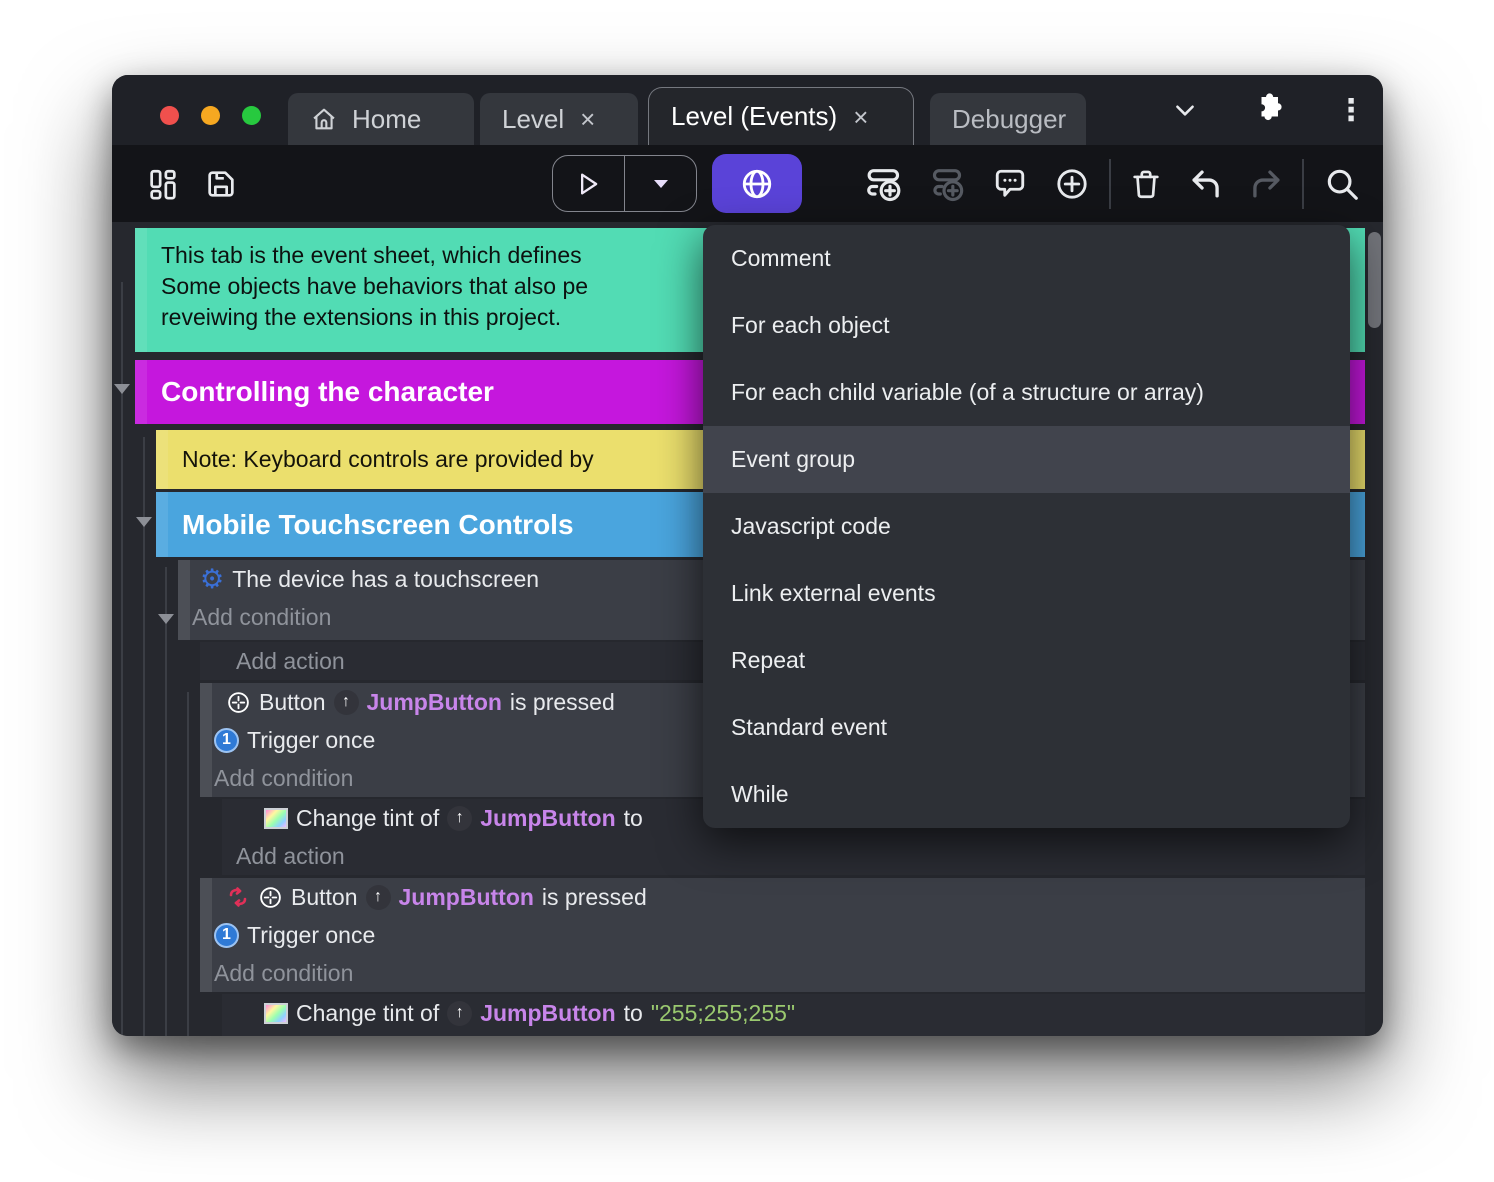  Describe the element at coordinates (1026, 325) in the screenshot. I see `menu-item-for-each-object: For each object` at that location.